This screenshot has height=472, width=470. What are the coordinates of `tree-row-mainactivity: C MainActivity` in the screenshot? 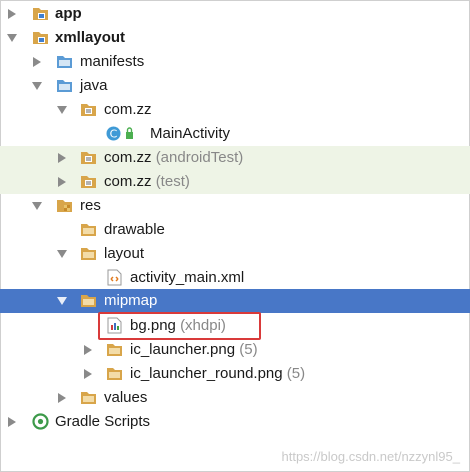 It's located at (235, 134).